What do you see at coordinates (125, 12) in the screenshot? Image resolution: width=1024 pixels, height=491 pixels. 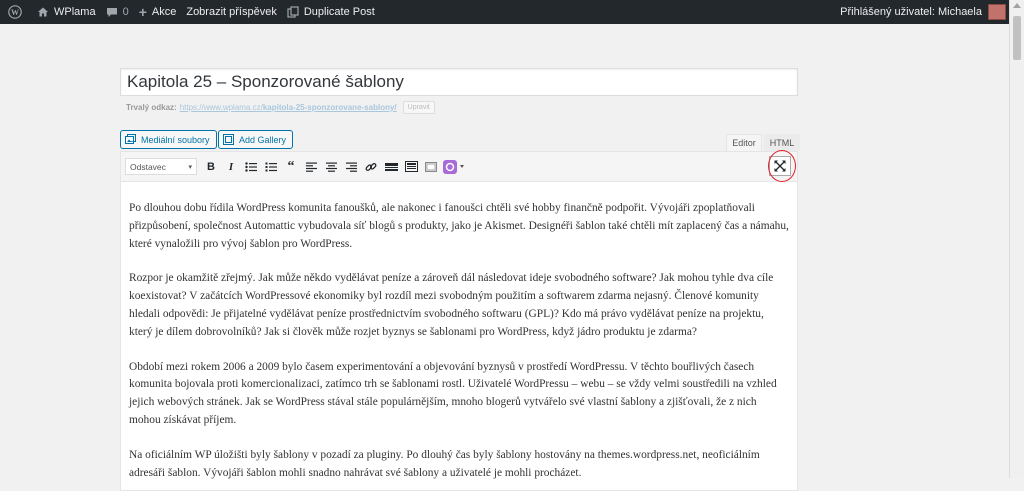 I see `comments-count: 0` at bounding box center [125, 12].